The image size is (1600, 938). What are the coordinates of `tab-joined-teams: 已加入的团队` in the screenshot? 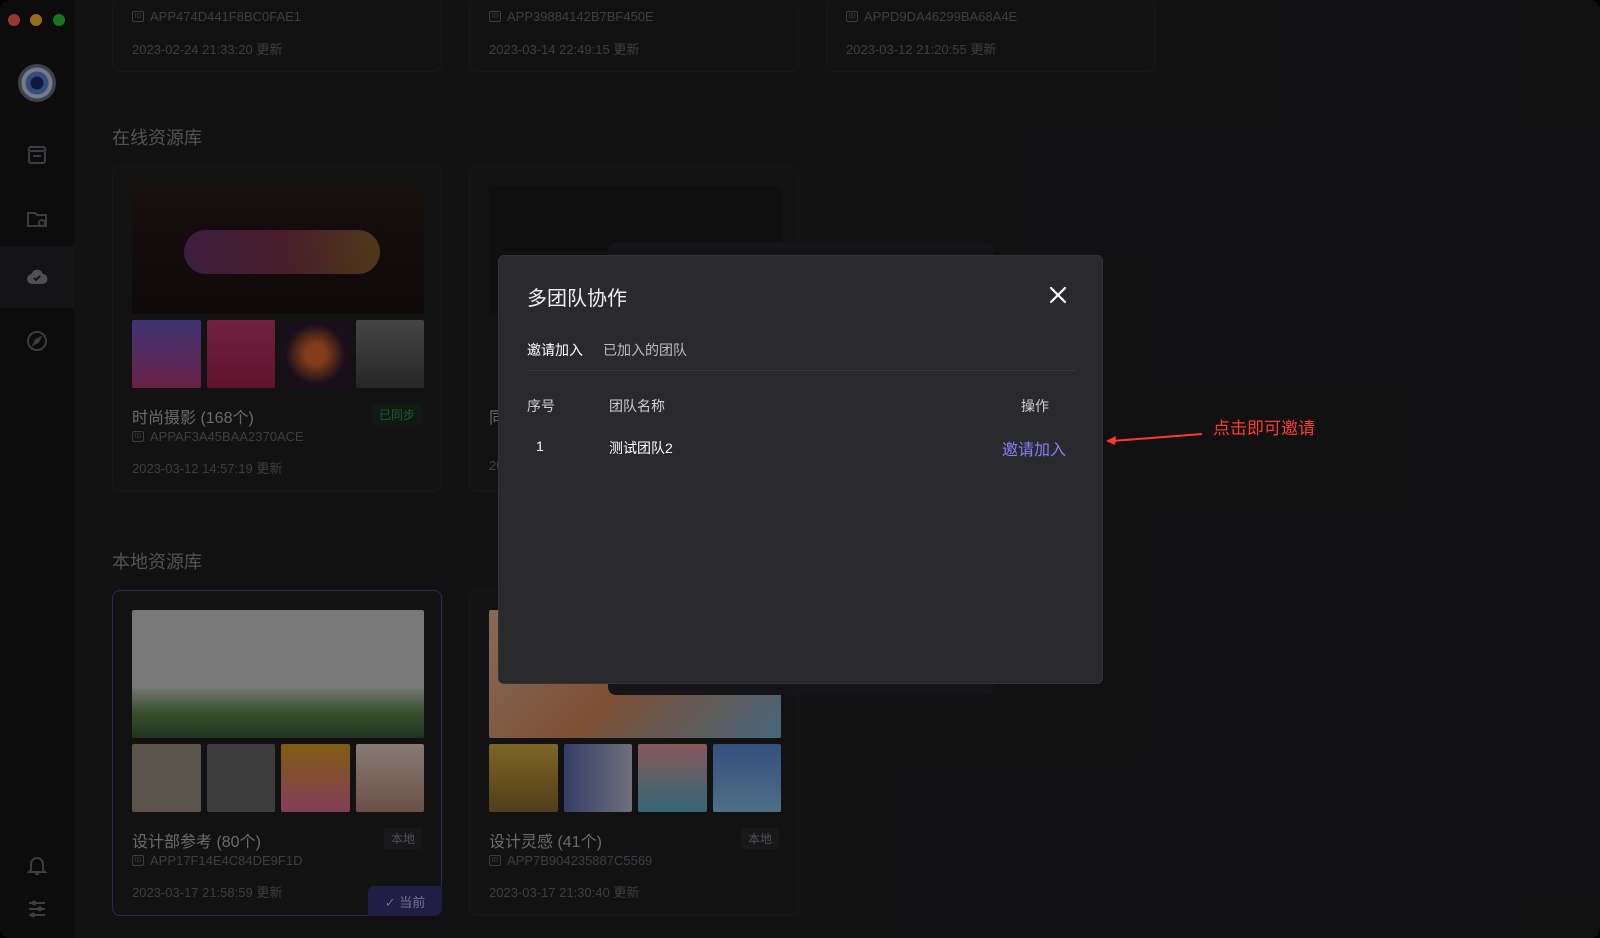 It's located at (645, 350).